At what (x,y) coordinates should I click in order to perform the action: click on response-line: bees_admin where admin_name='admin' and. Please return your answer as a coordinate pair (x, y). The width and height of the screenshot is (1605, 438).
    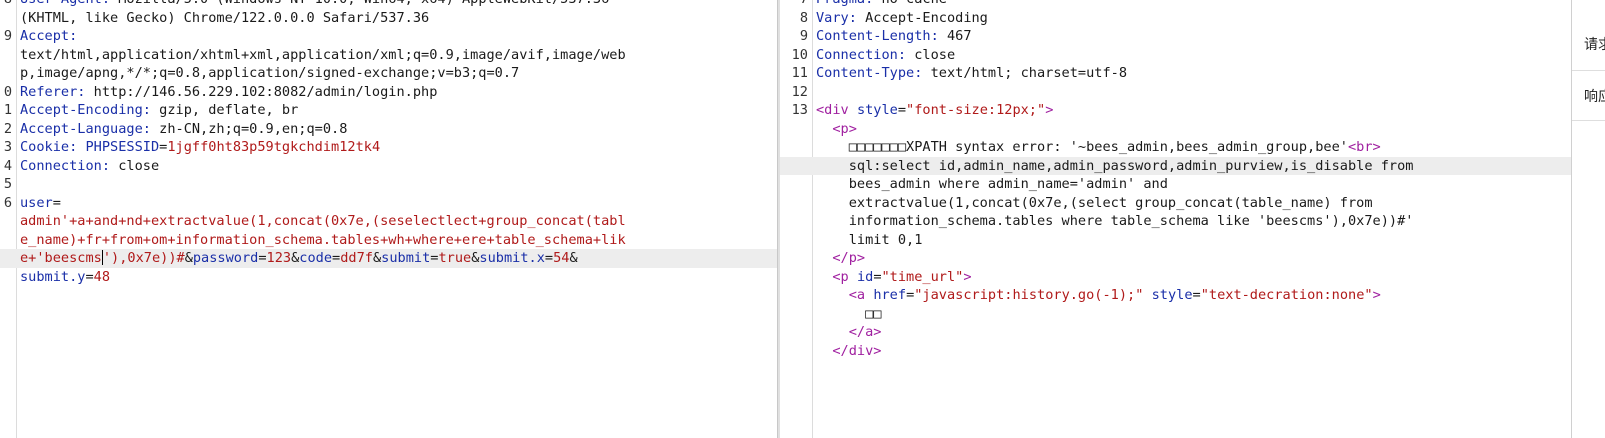
    Looking at the image, I should click on (1175, 184).